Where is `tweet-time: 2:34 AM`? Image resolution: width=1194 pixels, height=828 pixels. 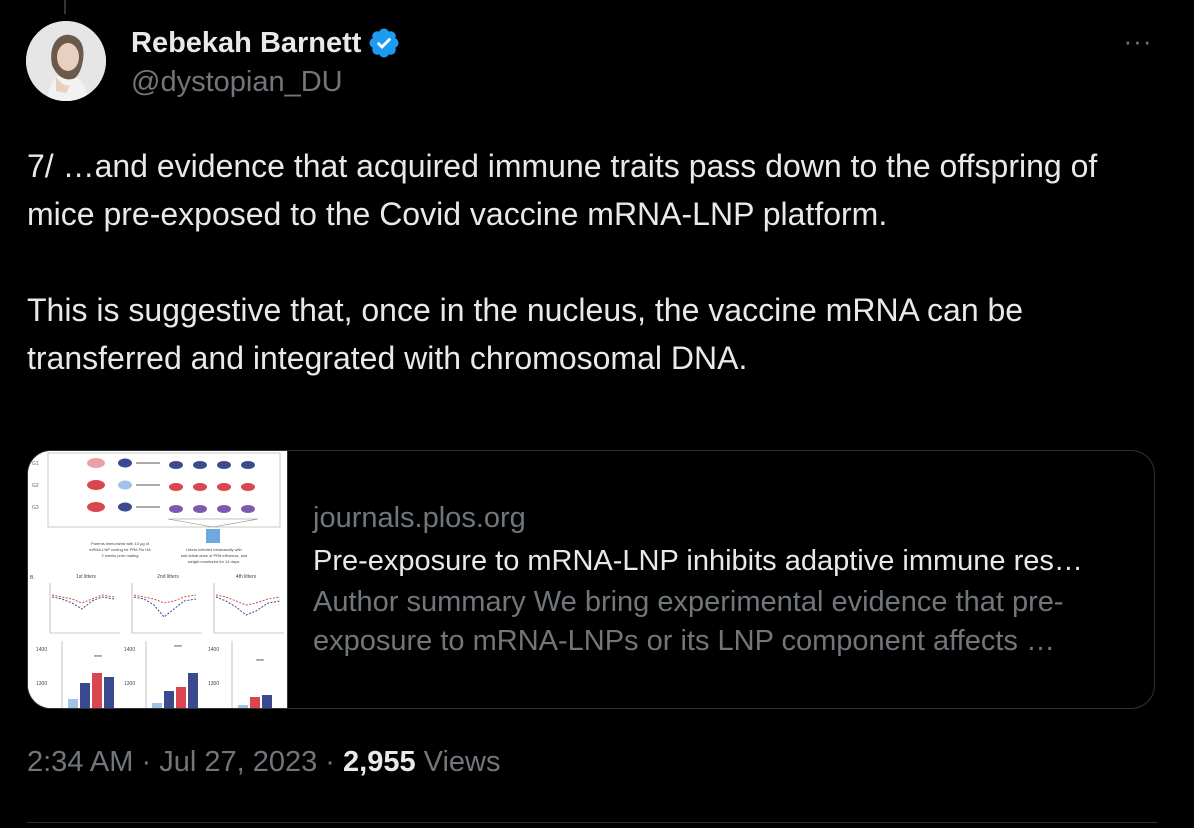 tweet-time: 2:34 AM is located at coordinates (80, 762).